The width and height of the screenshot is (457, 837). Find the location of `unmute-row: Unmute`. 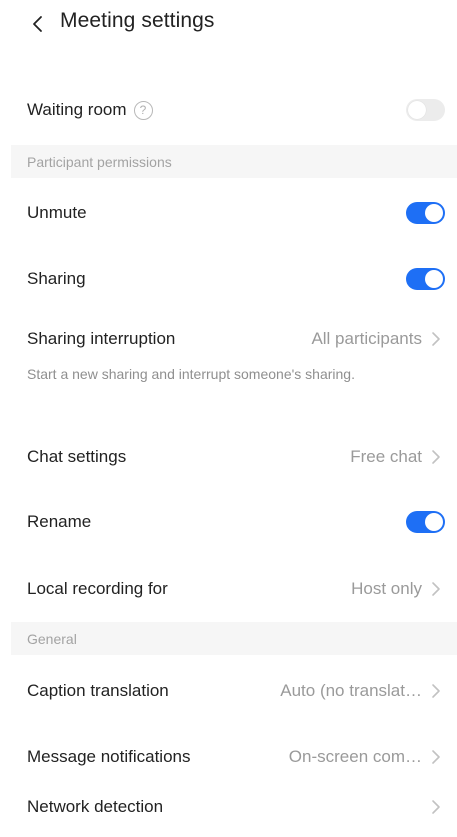

unmute-row: Unmute is located at coordinates (228, 213).